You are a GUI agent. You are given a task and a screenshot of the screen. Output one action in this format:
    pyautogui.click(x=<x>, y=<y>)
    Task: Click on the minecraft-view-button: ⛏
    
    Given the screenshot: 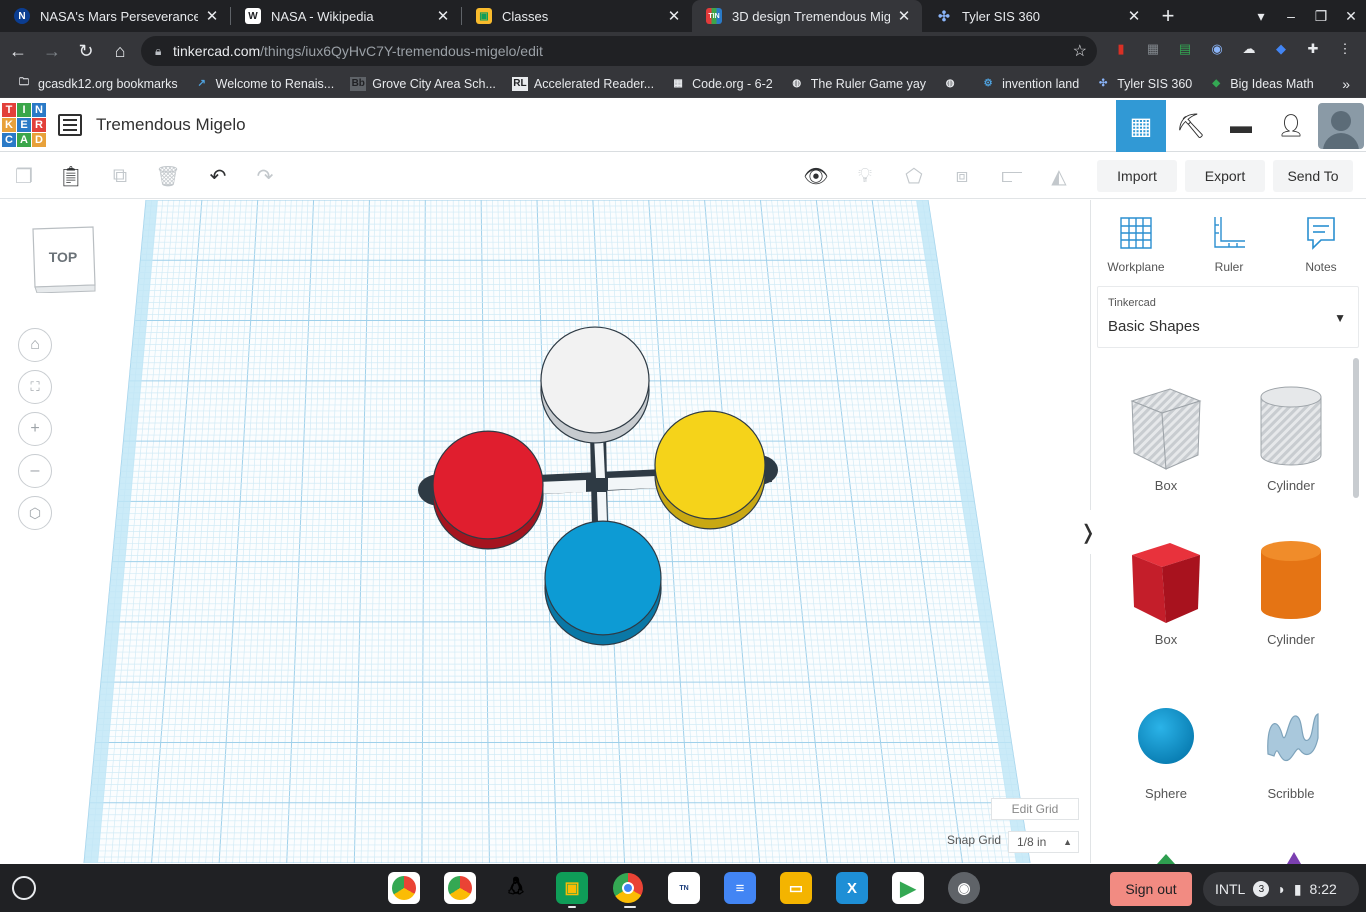 What is the action you would take?
    pyautogui.click(x=1191, y=126)
    